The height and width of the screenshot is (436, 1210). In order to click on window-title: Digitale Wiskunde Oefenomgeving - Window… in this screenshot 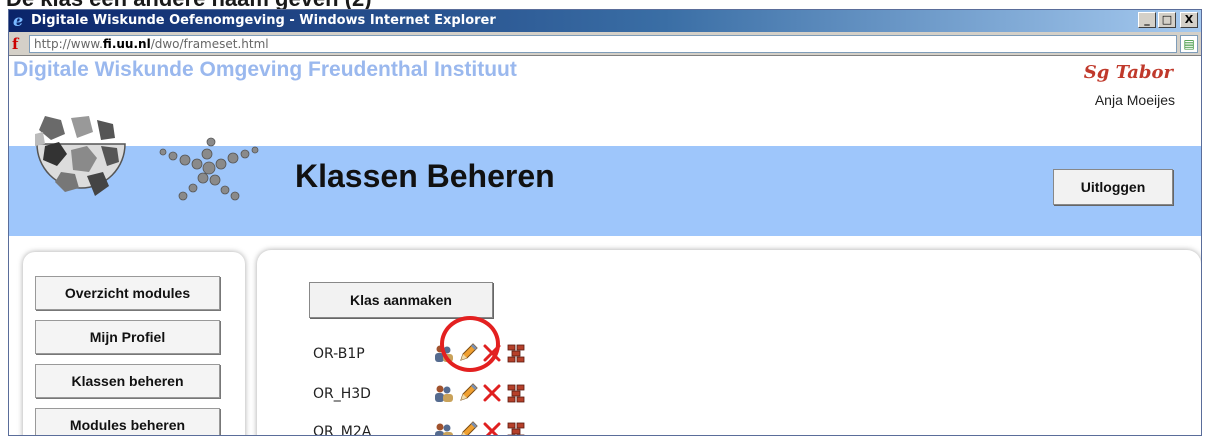, I will do `click(263, 20)`.